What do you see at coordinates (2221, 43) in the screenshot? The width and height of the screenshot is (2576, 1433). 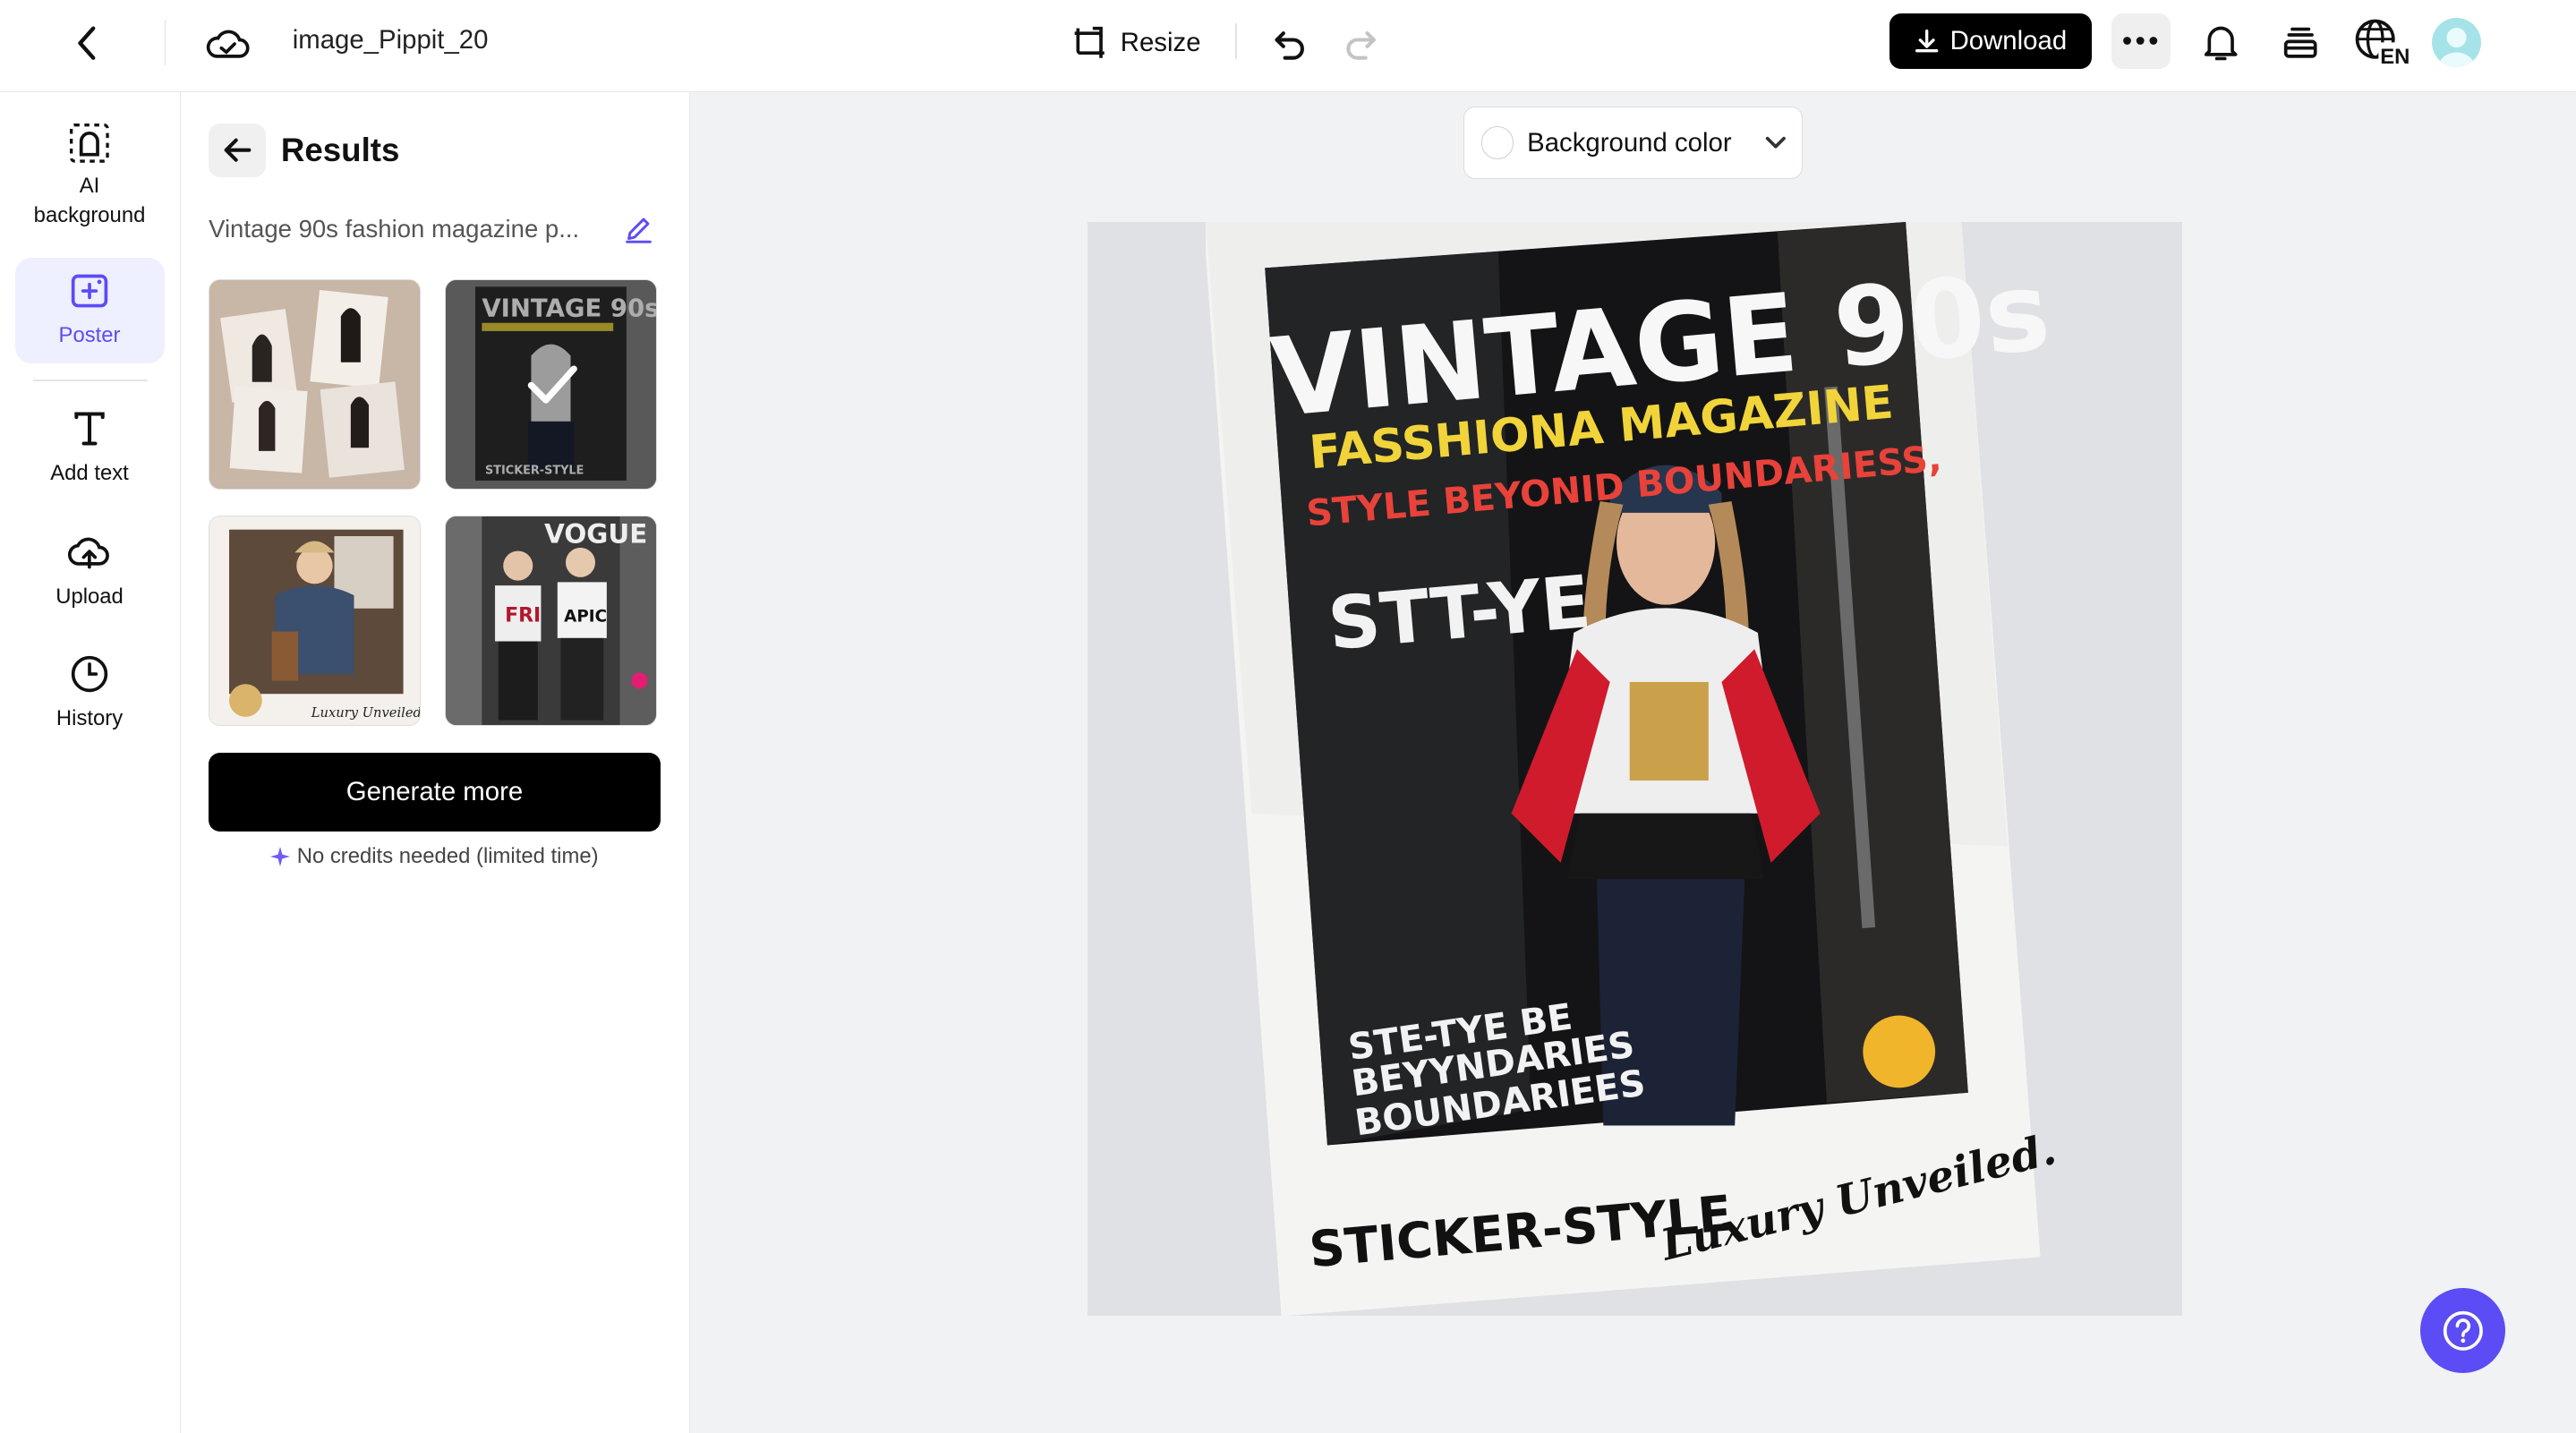 I see `bell-icon` at bounding box center [2221, 43].